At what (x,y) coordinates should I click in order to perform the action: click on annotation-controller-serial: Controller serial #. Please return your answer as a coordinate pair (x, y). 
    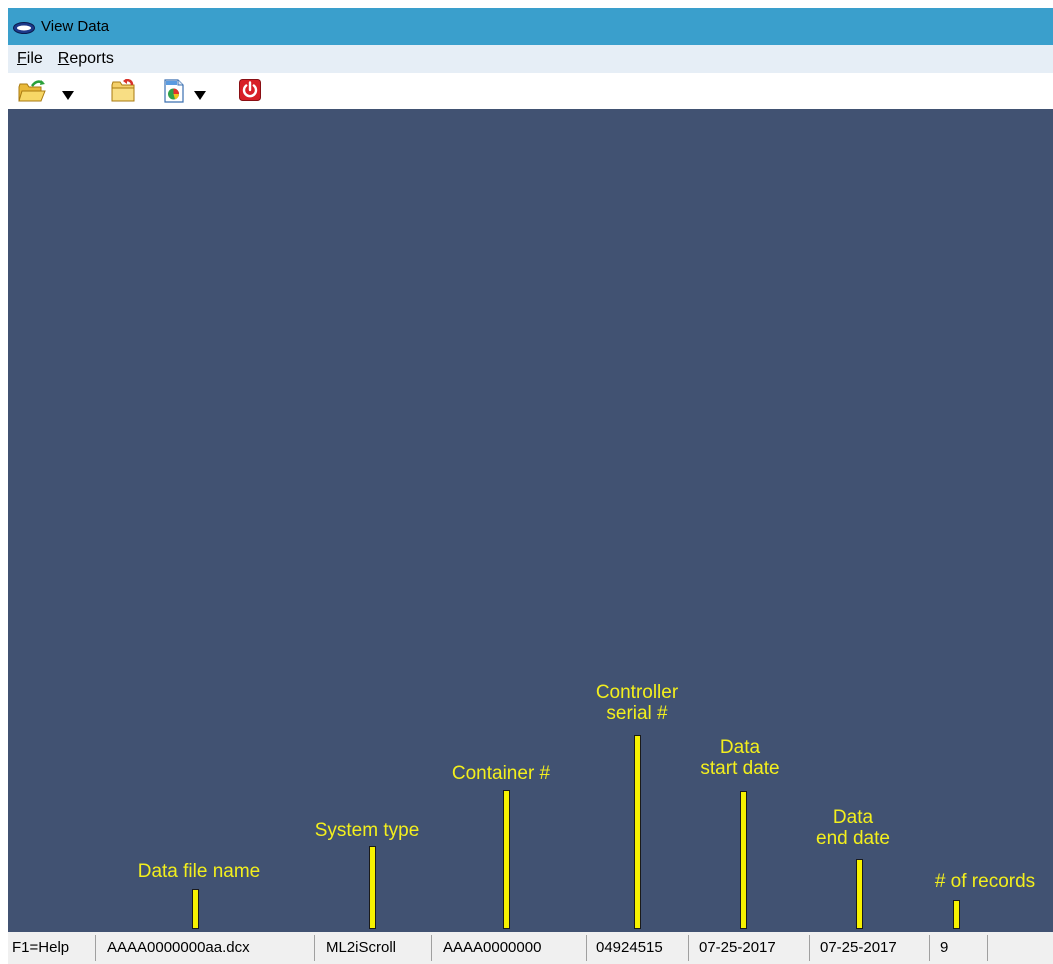
    Looking at the image, I should click on (637, 703).